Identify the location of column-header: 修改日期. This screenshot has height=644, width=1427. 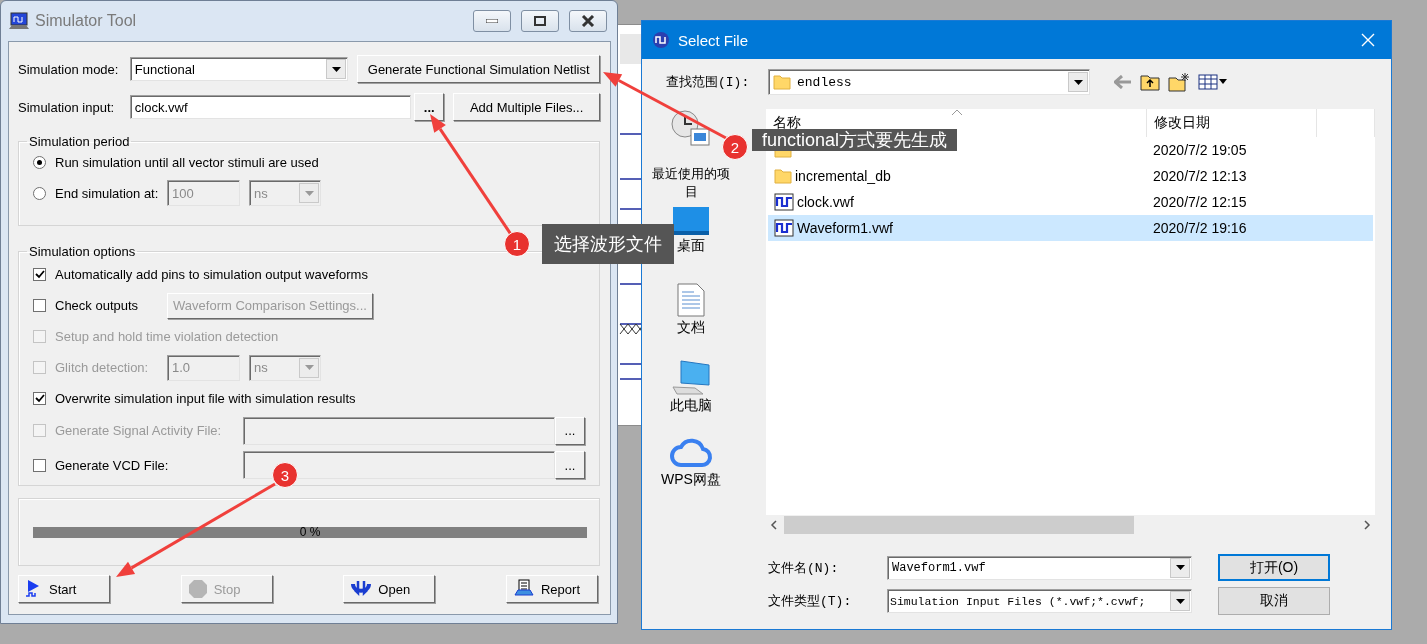
(1232, 123).